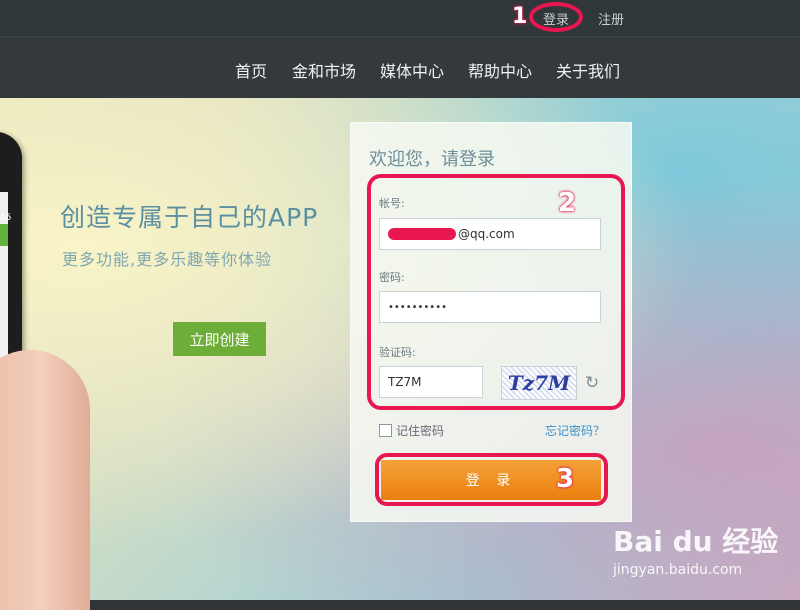  What do you see at coordinates (400, 18) in the screenshot?
I see `top-bar: 登录 注册` at bounding box center [400, 18].